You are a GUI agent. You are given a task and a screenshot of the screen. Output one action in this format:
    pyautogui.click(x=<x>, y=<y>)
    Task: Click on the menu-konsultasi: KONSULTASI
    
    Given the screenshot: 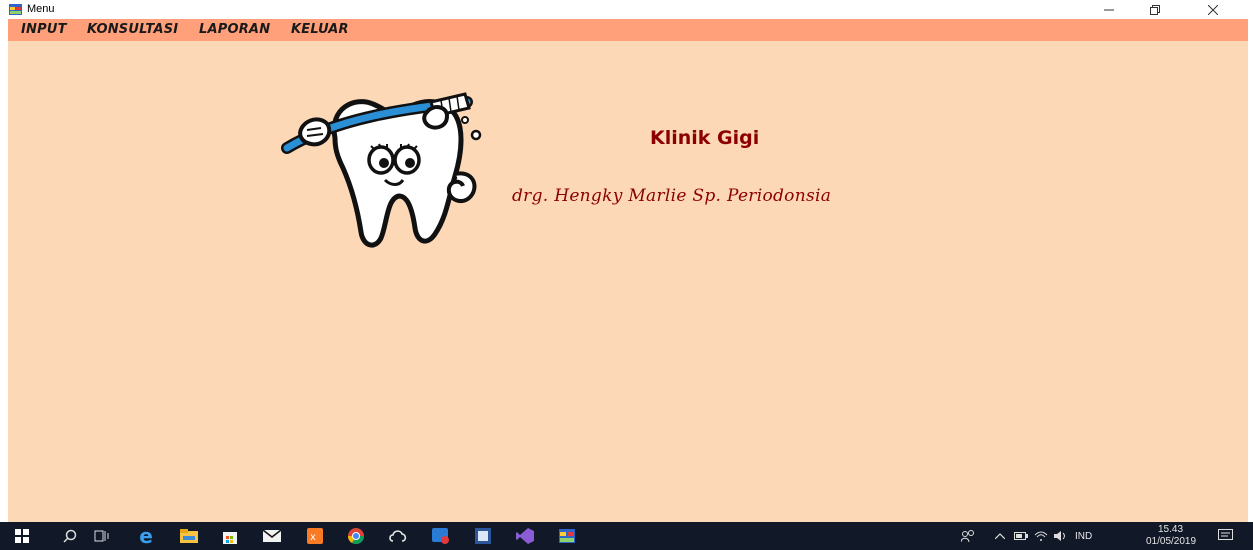 What is the action you would take?
    pyautogui.click(x=132, y=29)
    